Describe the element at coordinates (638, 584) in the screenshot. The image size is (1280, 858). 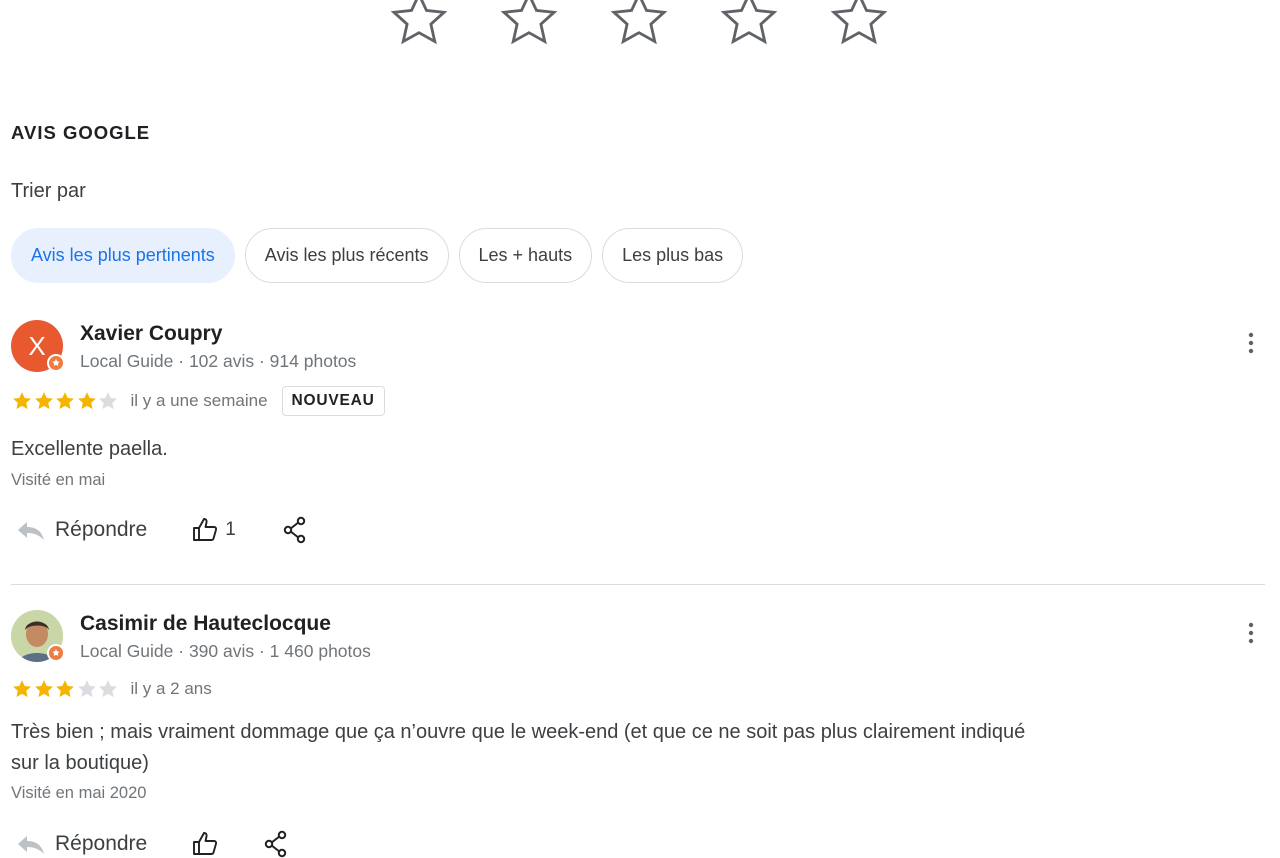
I see `review-divider` at that location.